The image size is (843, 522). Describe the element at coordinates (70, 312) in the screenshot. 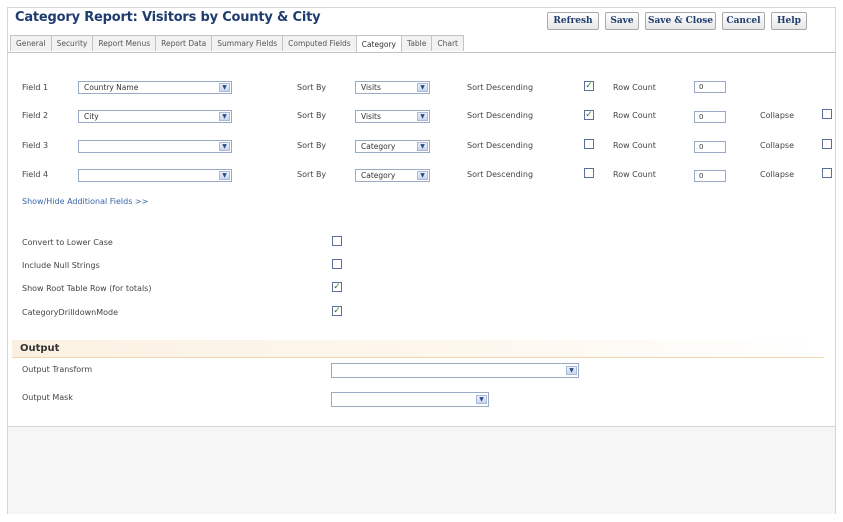

I see `option-label: CategoryDrilldownMode` at that location.